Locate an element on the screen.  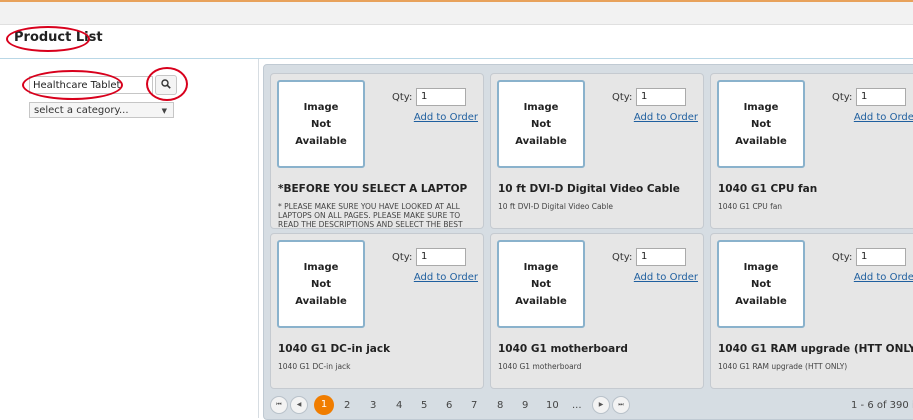
page-number: 9 is located at coordinates (525, 405).